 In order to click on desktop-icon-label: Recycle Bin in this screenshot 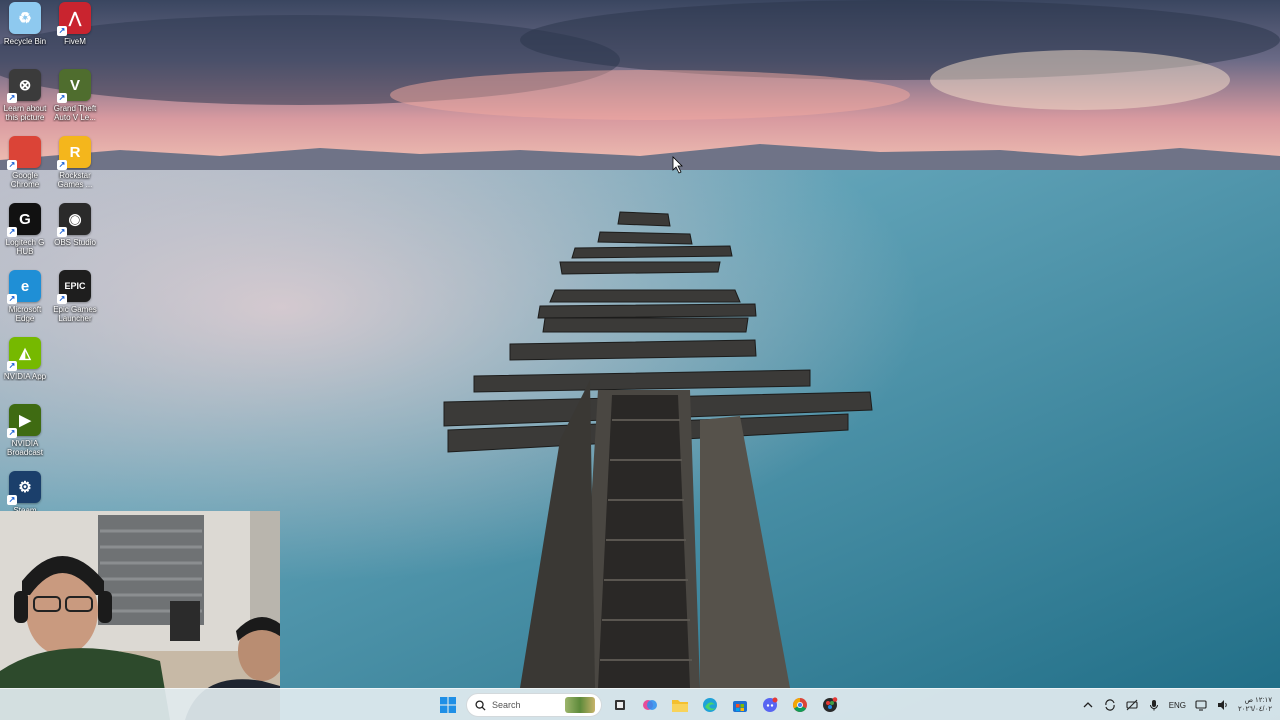, I will do `click(25, 41)`.